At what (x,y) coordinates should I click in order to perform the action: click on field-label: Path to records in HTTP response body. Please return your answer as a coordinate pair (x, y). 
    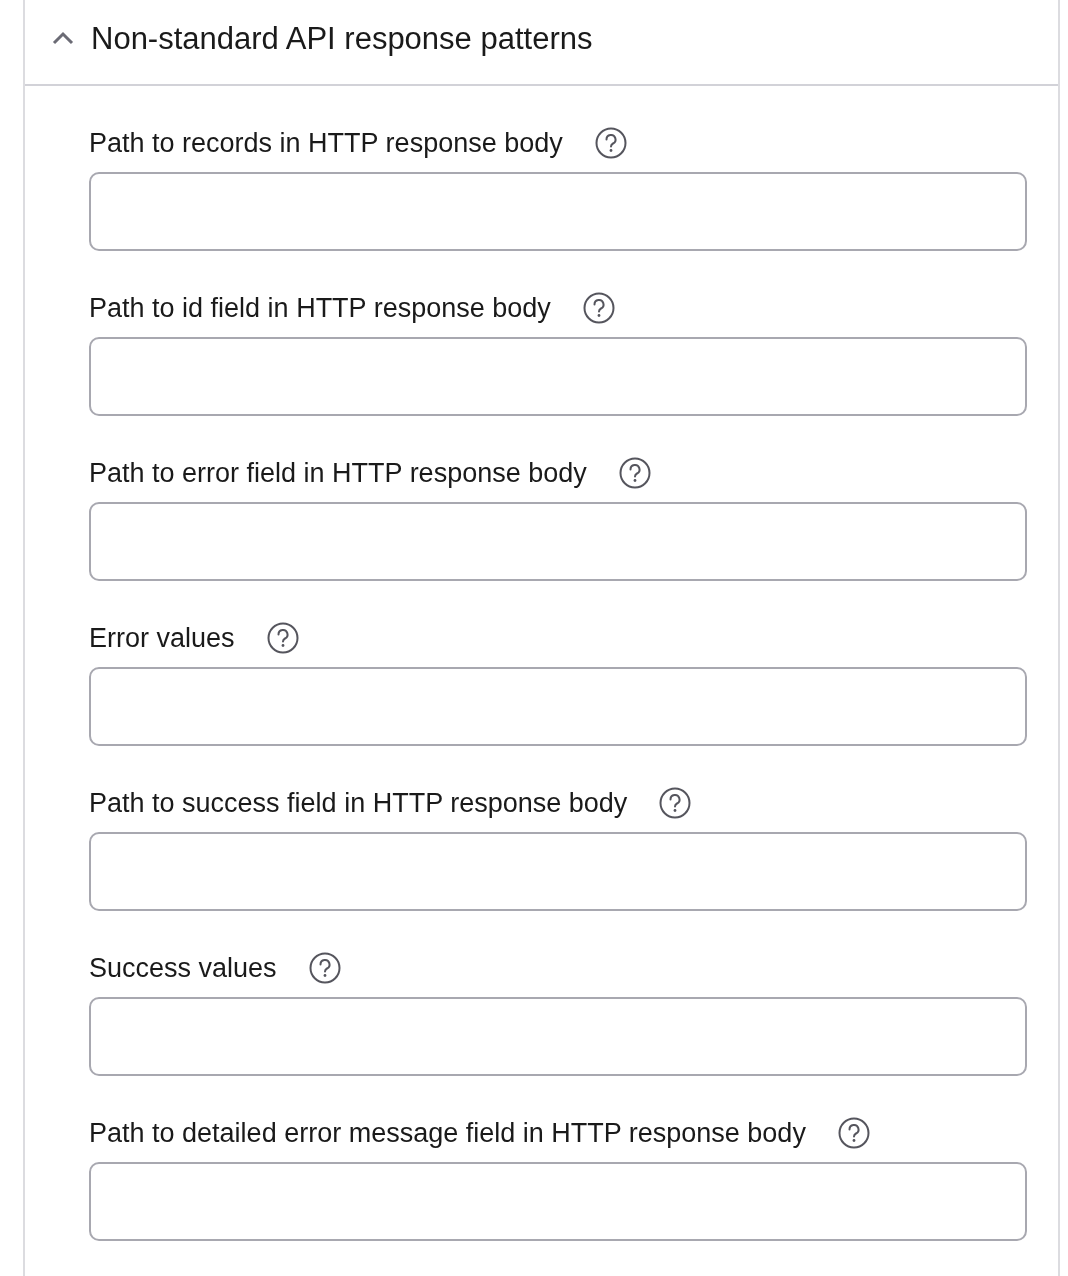
    Looking at the image, I should click on (326, 143).